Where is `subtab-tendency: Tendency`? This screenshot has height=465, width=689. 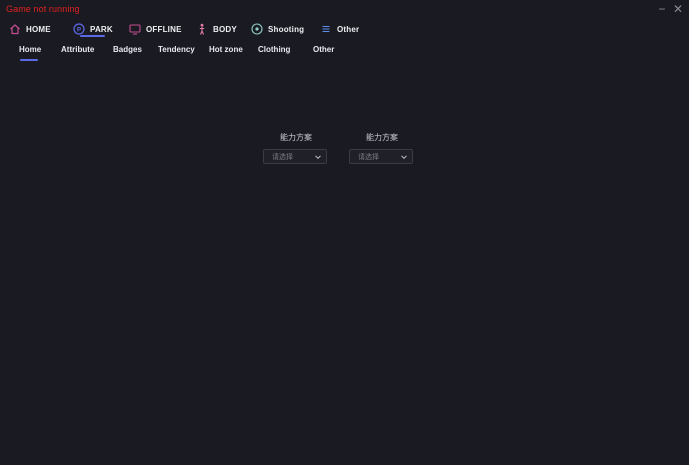
subtab-tendency: Tendency is located at coordinates (176, 49).